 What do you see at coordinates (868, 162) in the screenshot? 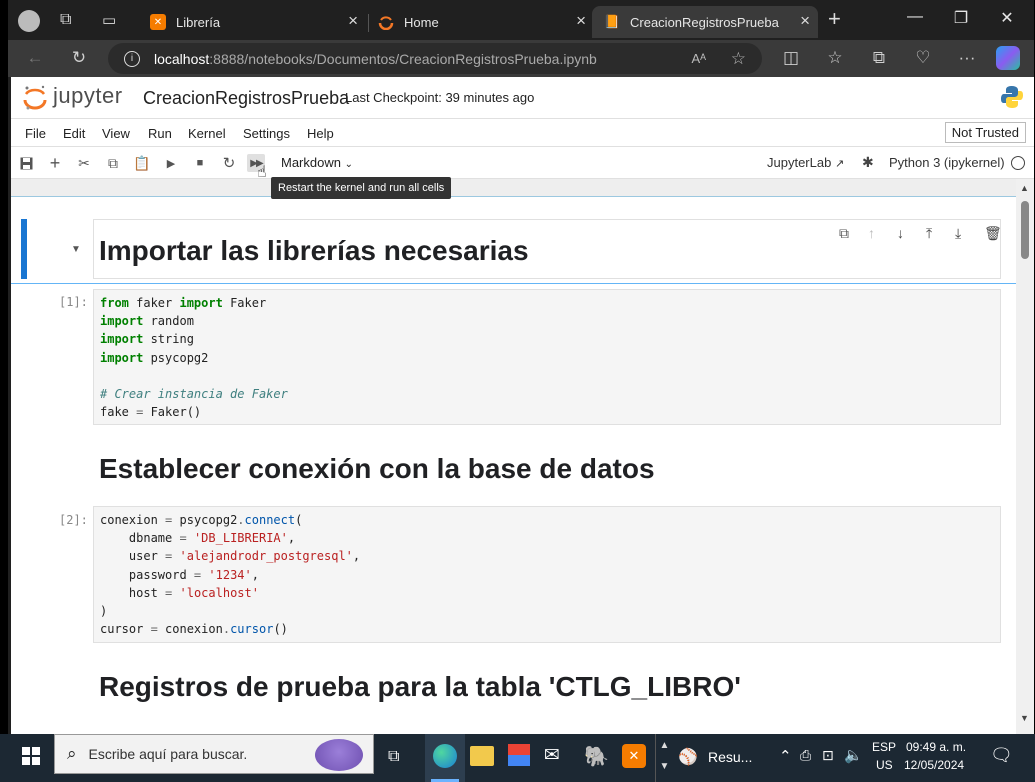
I see `debugger-bug-icon: ✱` at bounding box center [868, 162].